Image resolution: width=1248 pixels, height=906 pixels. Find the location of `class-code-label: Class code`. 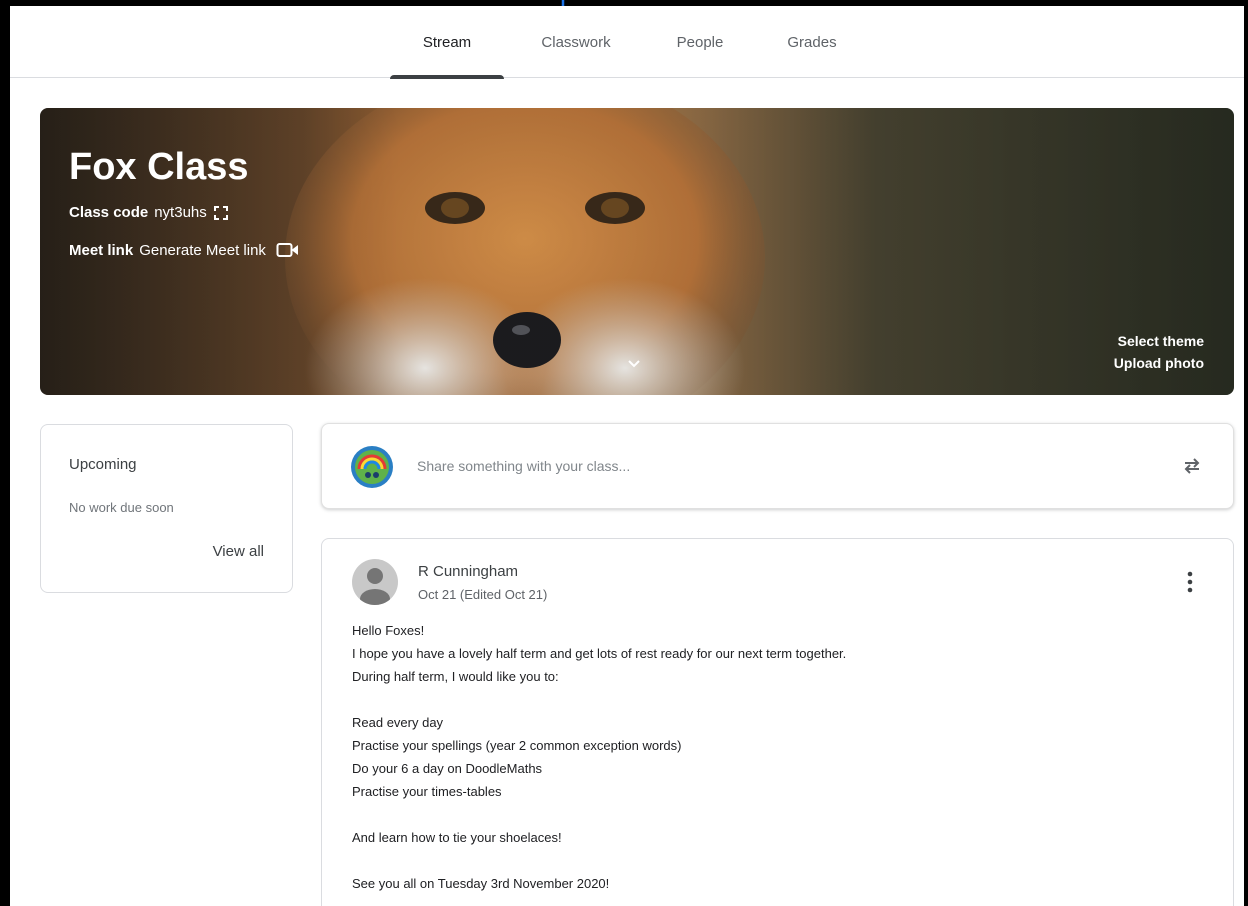

class-code-label: Class code is located at coordinates (109, 212).